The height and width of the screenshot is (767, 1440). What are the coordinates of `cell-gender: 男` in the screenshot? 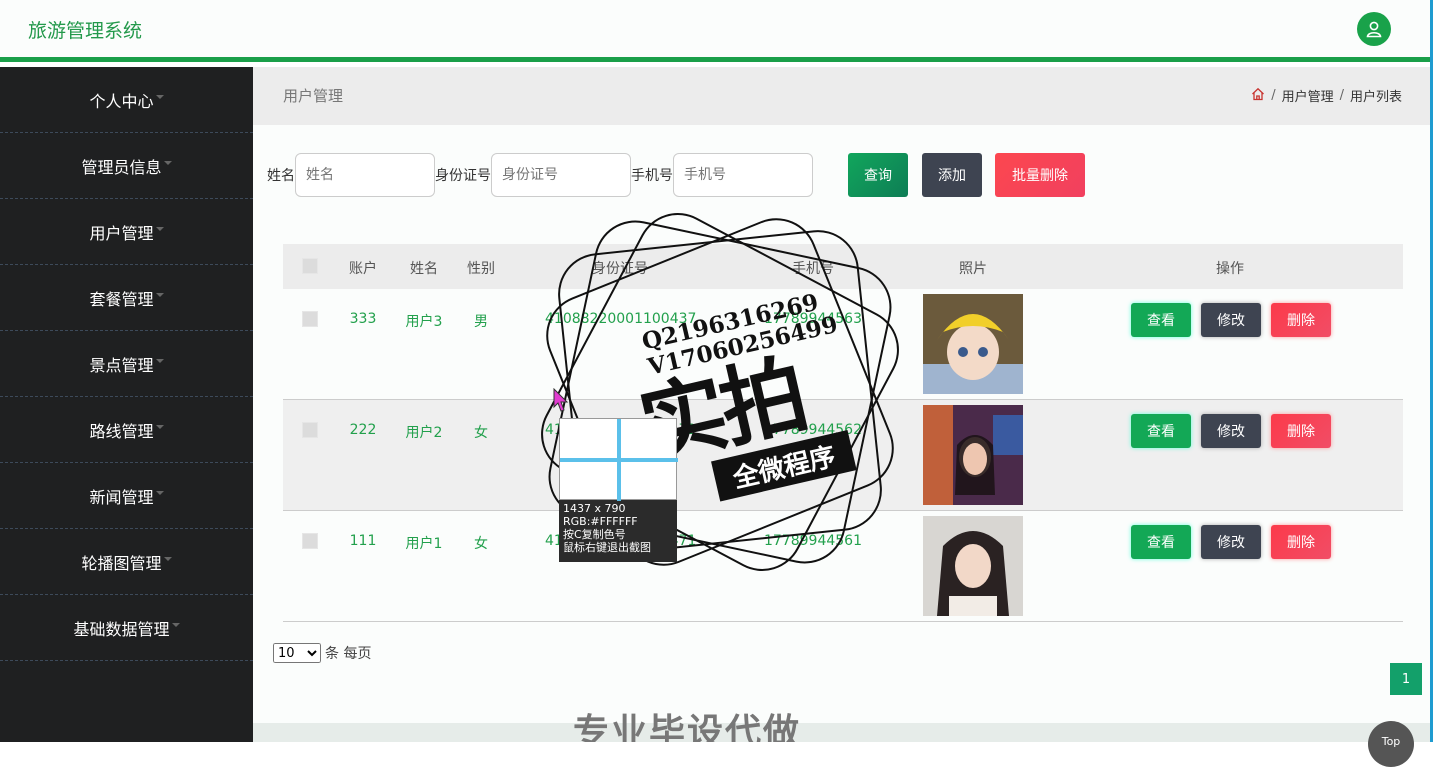 It's located at (481, 322).